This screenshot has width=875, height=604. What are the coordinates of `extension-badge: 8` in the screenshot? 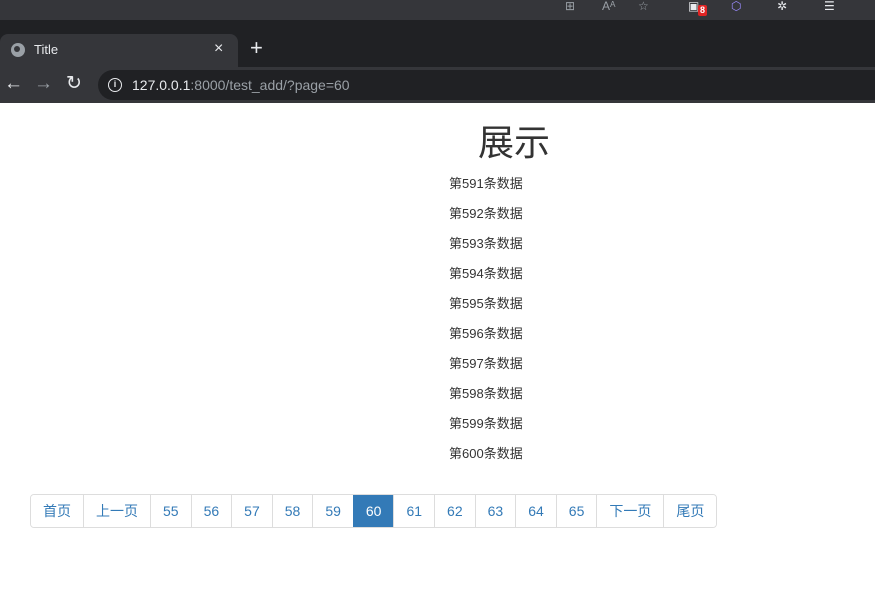 It's located at (703, 10).